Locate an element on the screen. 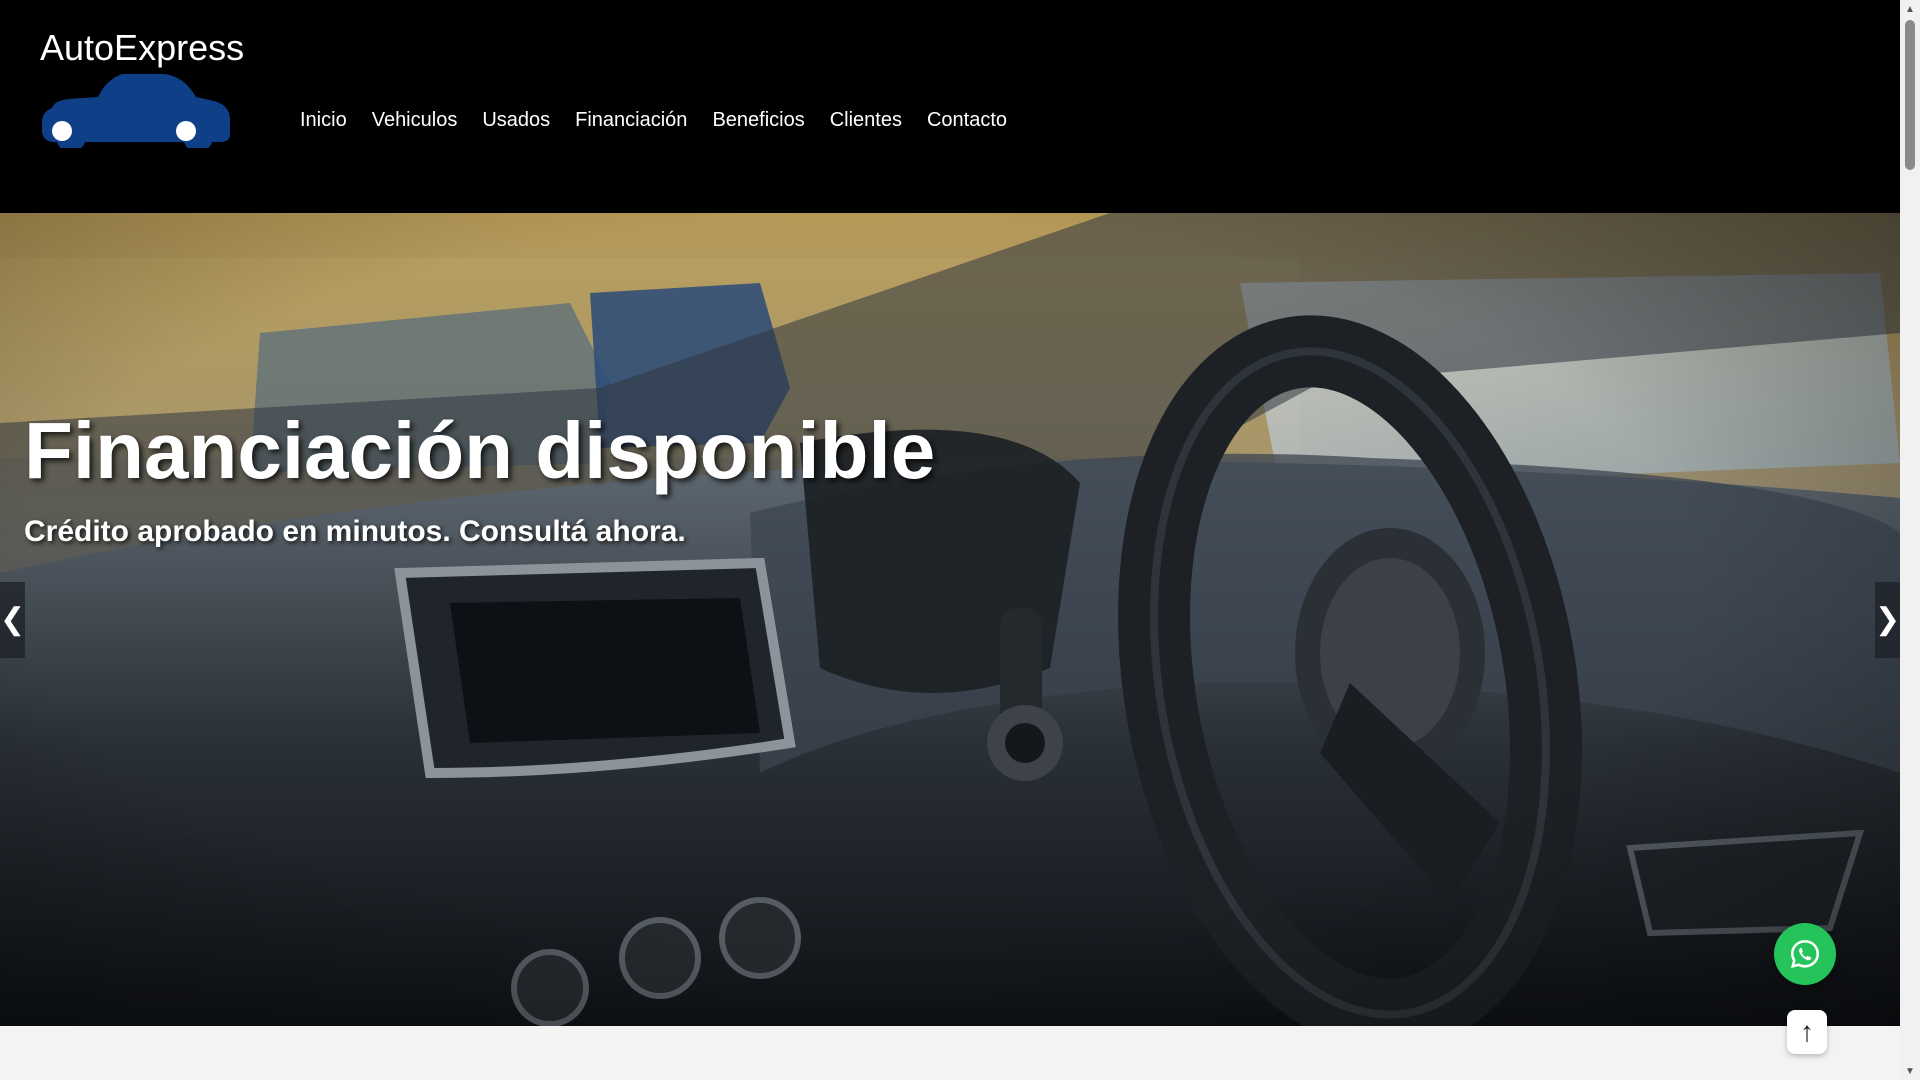 The image size is (1920, 1080). scroll-down-arrow-icon: ▼ is located at coordinates (1910, 1071).